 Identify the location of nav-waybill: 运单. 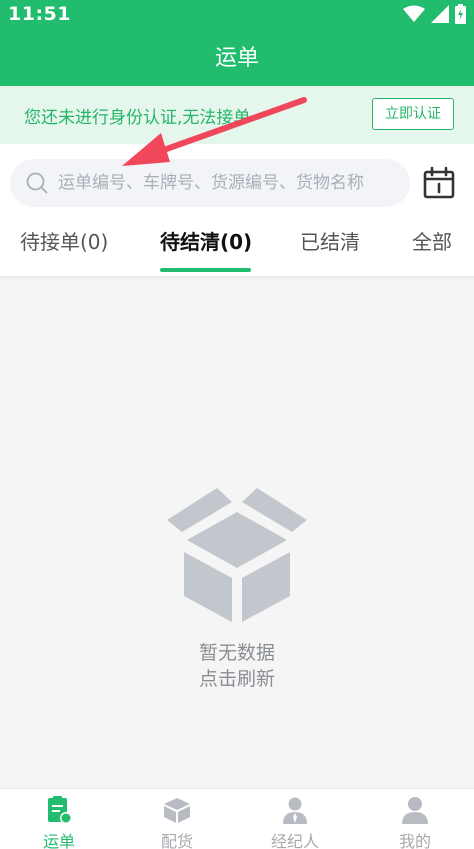
(59, 821).